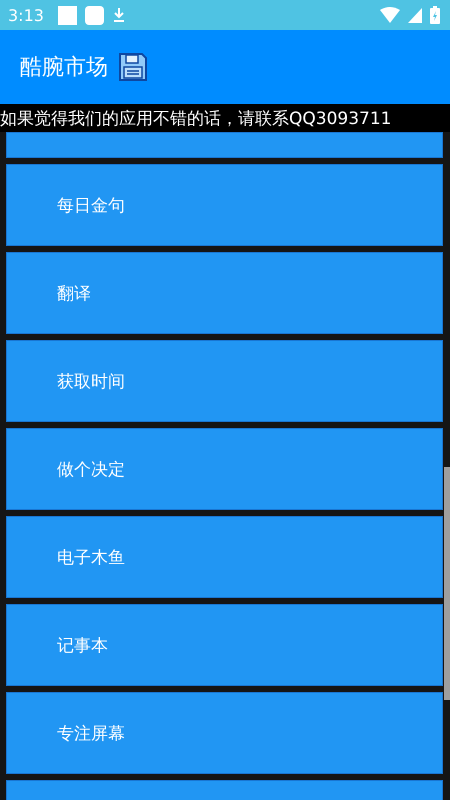 The width and height of the screenshot is (450, 800). What do you see at coordinates (224, 645) in the screenshot?
I see `menu-card: 记事本` at bounding box center [224, 645].